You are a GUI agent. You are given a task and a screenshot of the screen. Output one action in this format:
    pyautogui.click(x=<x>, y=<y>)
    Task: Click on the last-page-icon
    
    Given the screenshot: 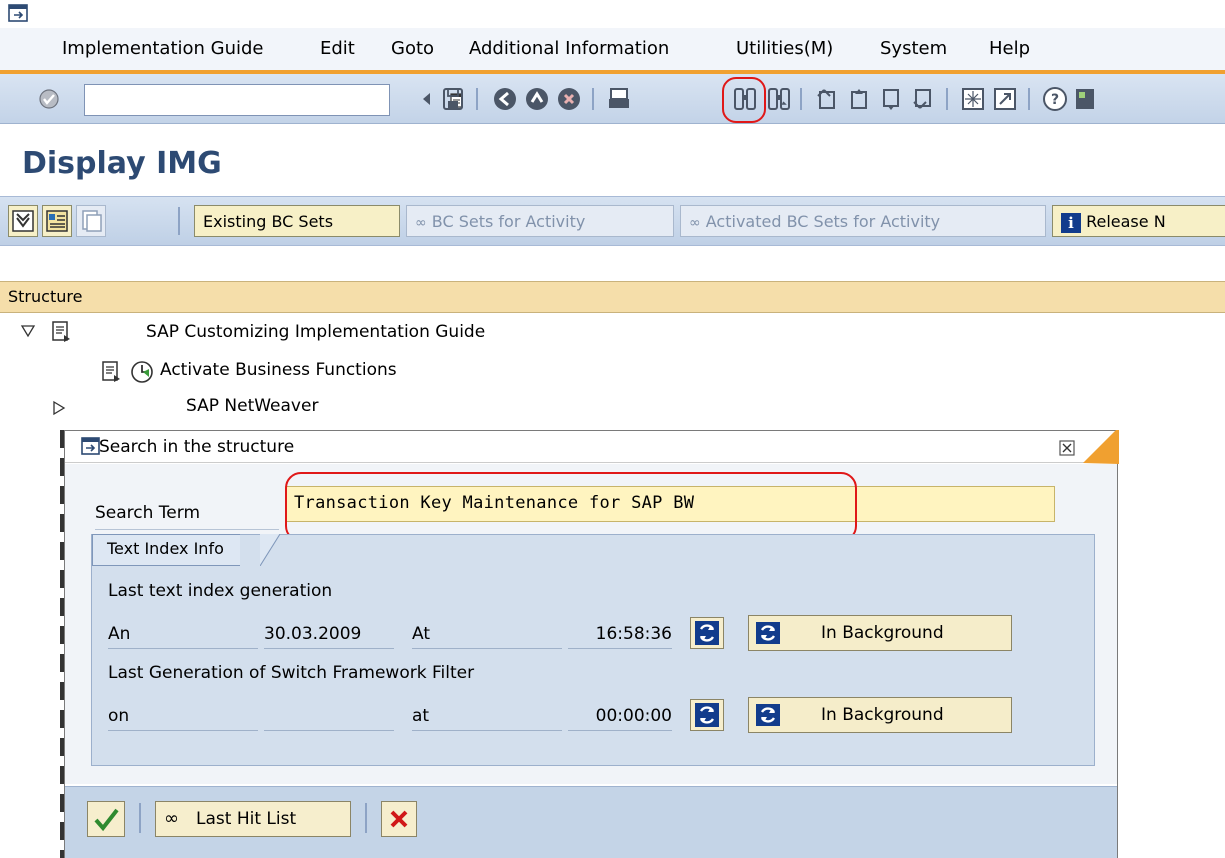 What is the action you would take?
    pyautogui.click(x=923, y=99)
    